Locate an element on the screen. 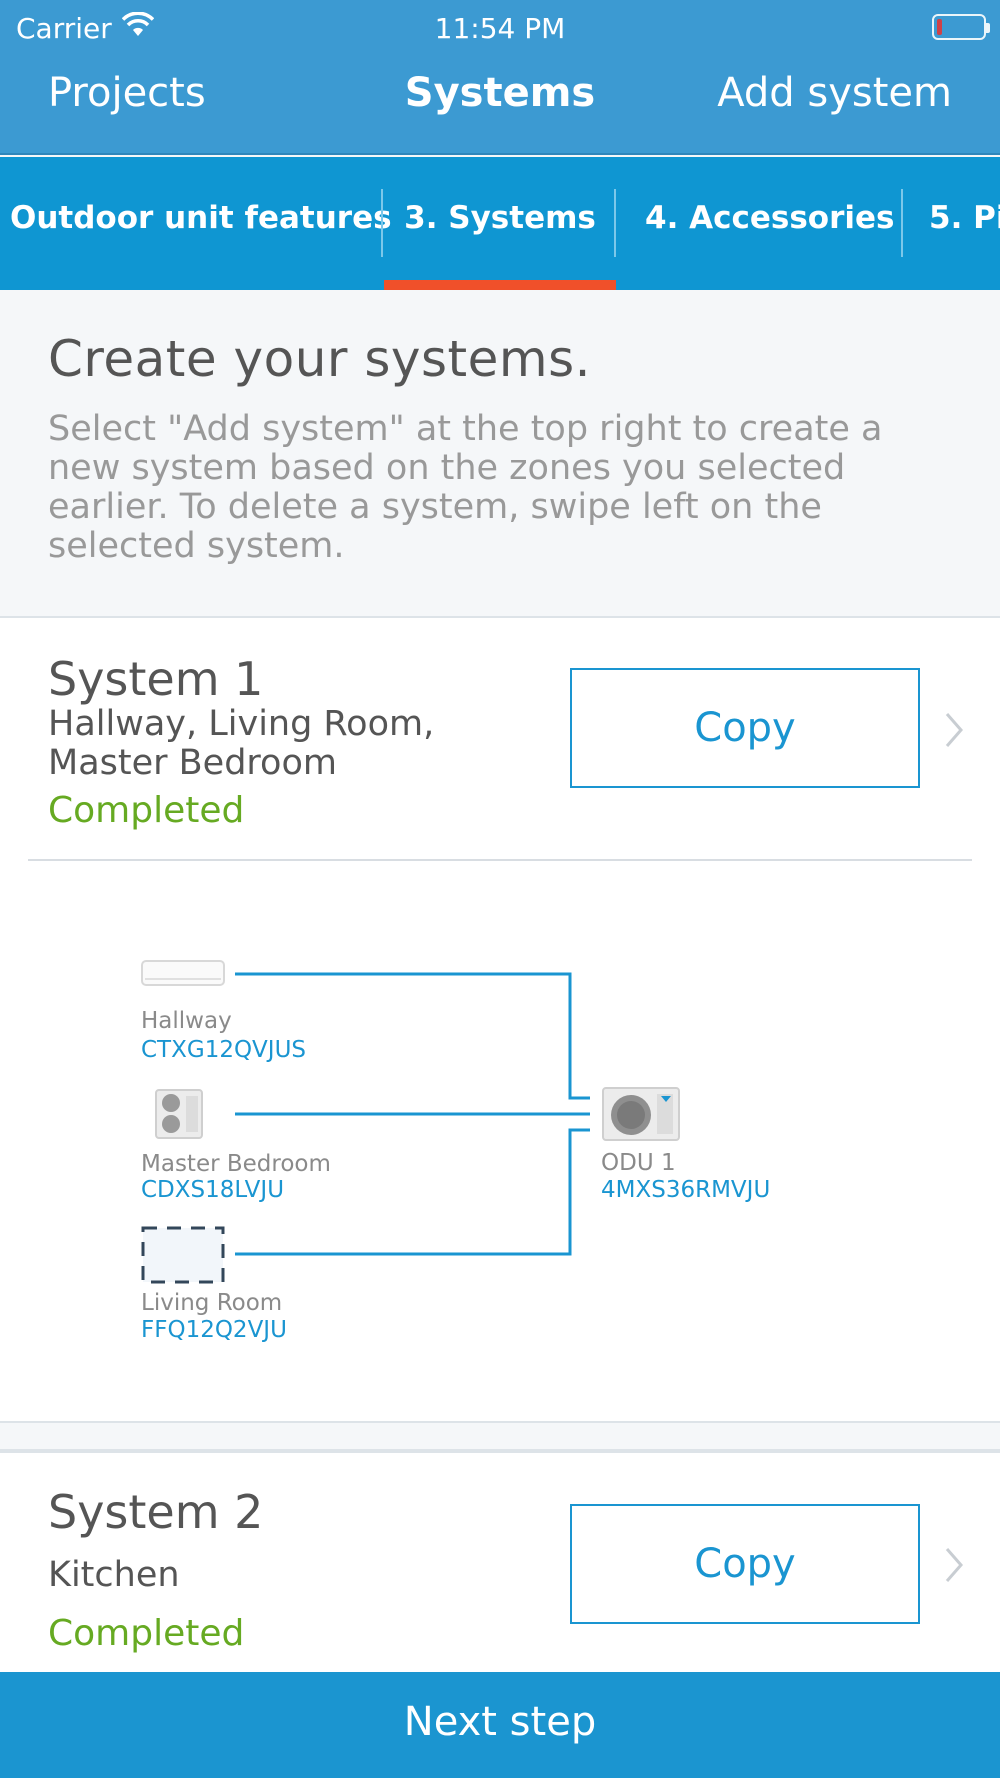 This screenshot has width=1000, height=1778. next-step-button: Next step is located at coordinates (500, 1725).